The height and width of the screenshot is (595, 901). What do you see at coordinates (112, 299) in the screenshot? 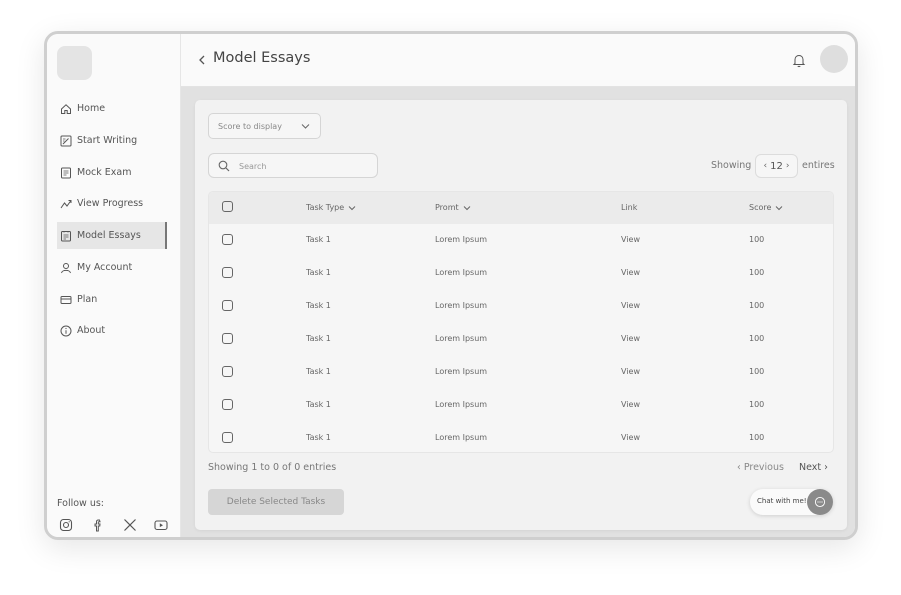
I see `sidebar-item-plan: Plan` at bounding box center [112, 299].